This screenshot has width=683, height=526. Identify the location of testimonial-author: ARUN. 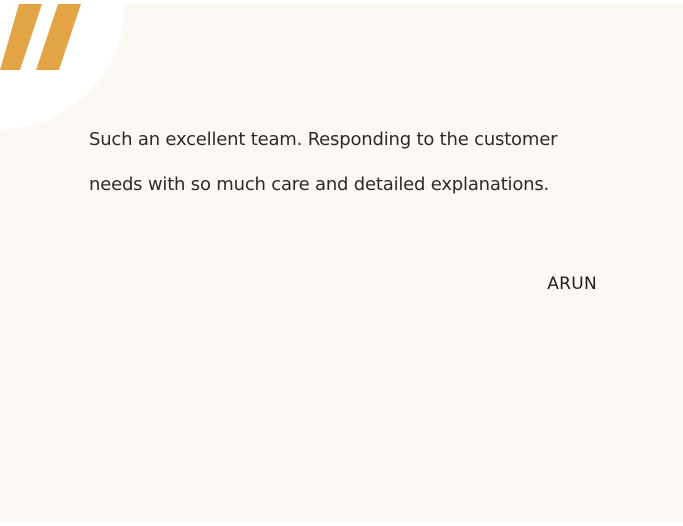
(572, 284).